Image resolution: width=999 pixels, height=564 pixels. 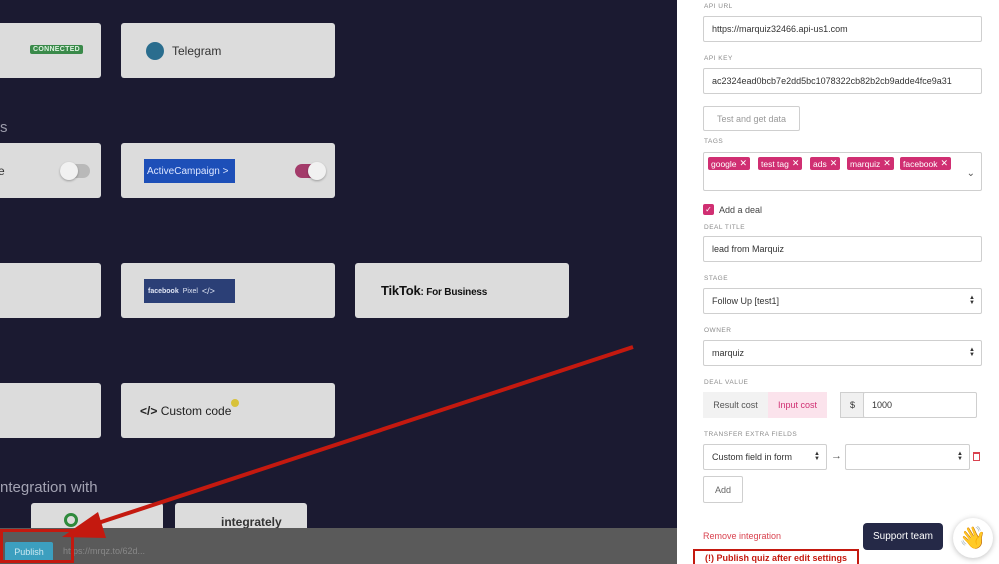 I want to click on result-cost-option: Result cost, so click(x=735, y=405).